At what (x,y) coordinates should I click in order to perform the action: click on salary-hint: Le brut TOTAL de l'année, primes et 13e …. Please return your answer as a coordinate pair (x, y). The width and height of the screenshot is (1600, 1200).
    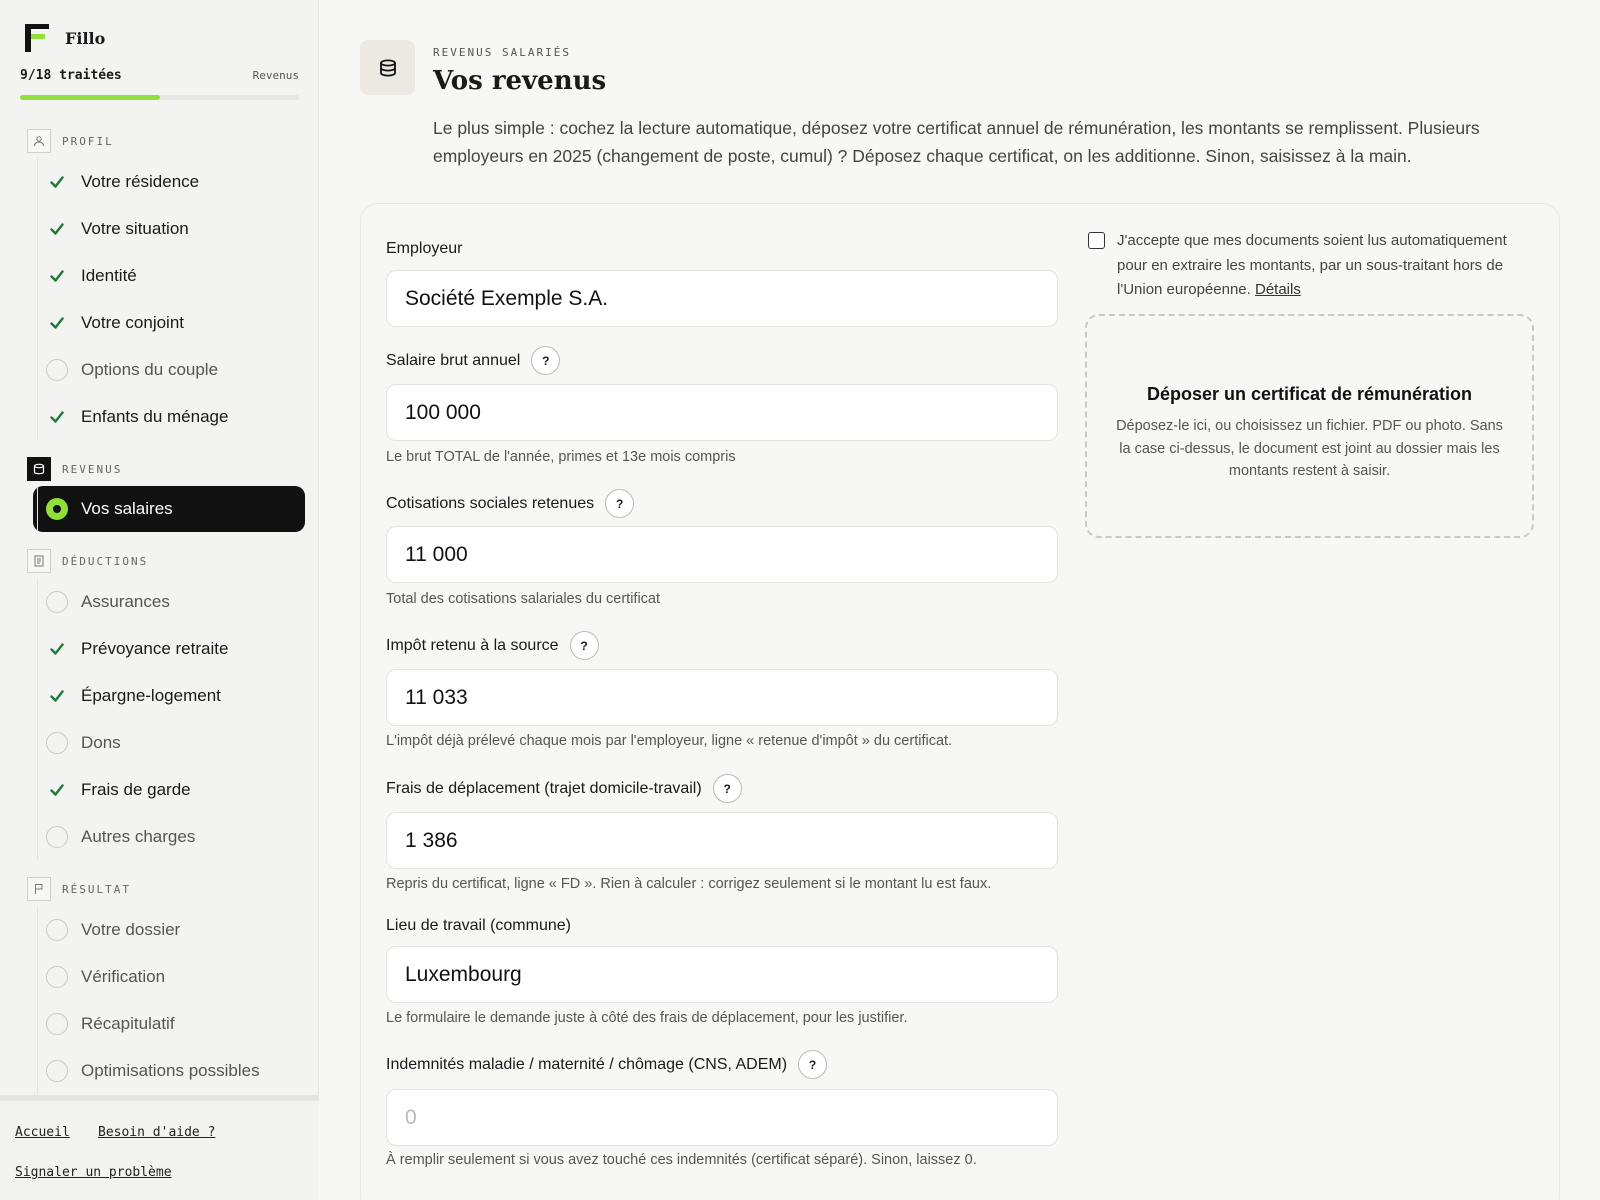
    Looking at the image, I should click on (561, 457).